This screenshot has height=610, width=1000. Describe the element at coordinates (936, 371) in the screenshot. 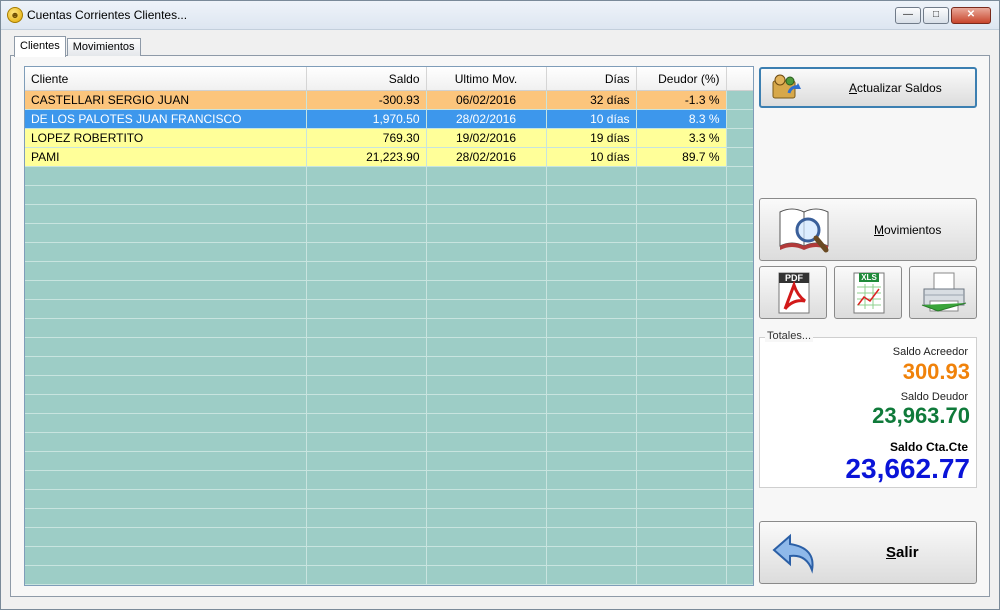

I see `saldo-acreedor-value: 300.93` at that location.